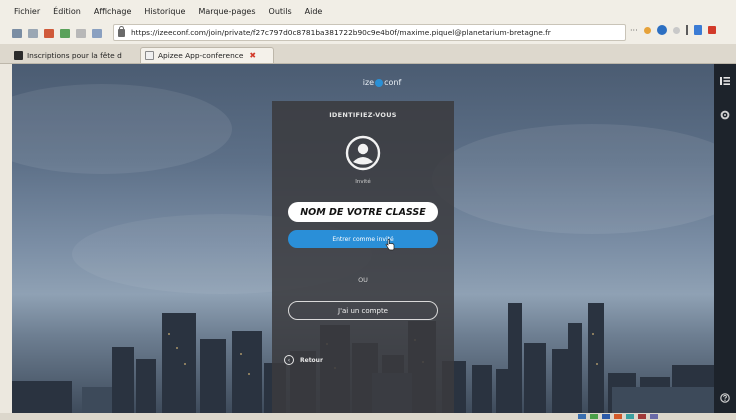  I want to click on gear-icon, so click(725, 115).